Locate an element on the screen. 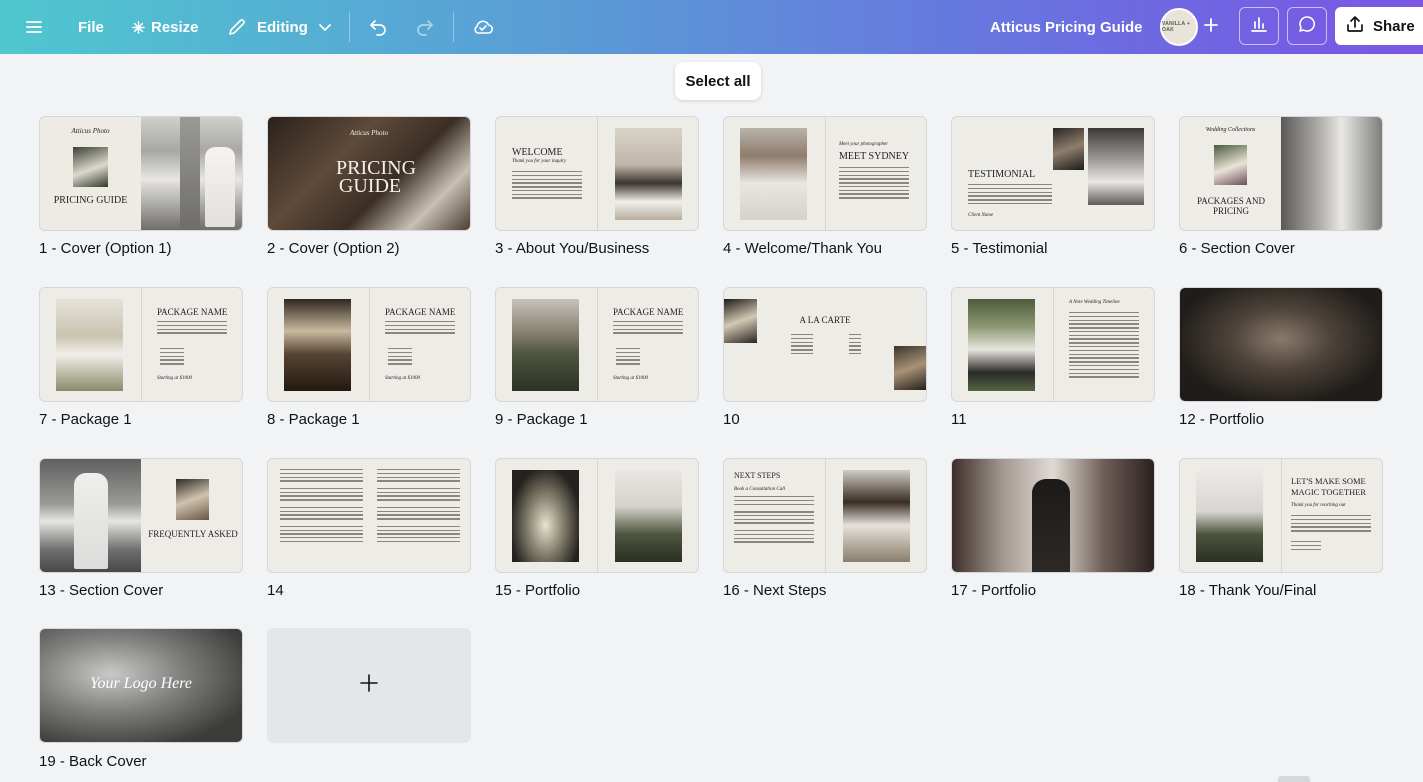 The width and height of the screenshot is (1423, 782). select-all-button: Select all is located at coordinates (718, 81).